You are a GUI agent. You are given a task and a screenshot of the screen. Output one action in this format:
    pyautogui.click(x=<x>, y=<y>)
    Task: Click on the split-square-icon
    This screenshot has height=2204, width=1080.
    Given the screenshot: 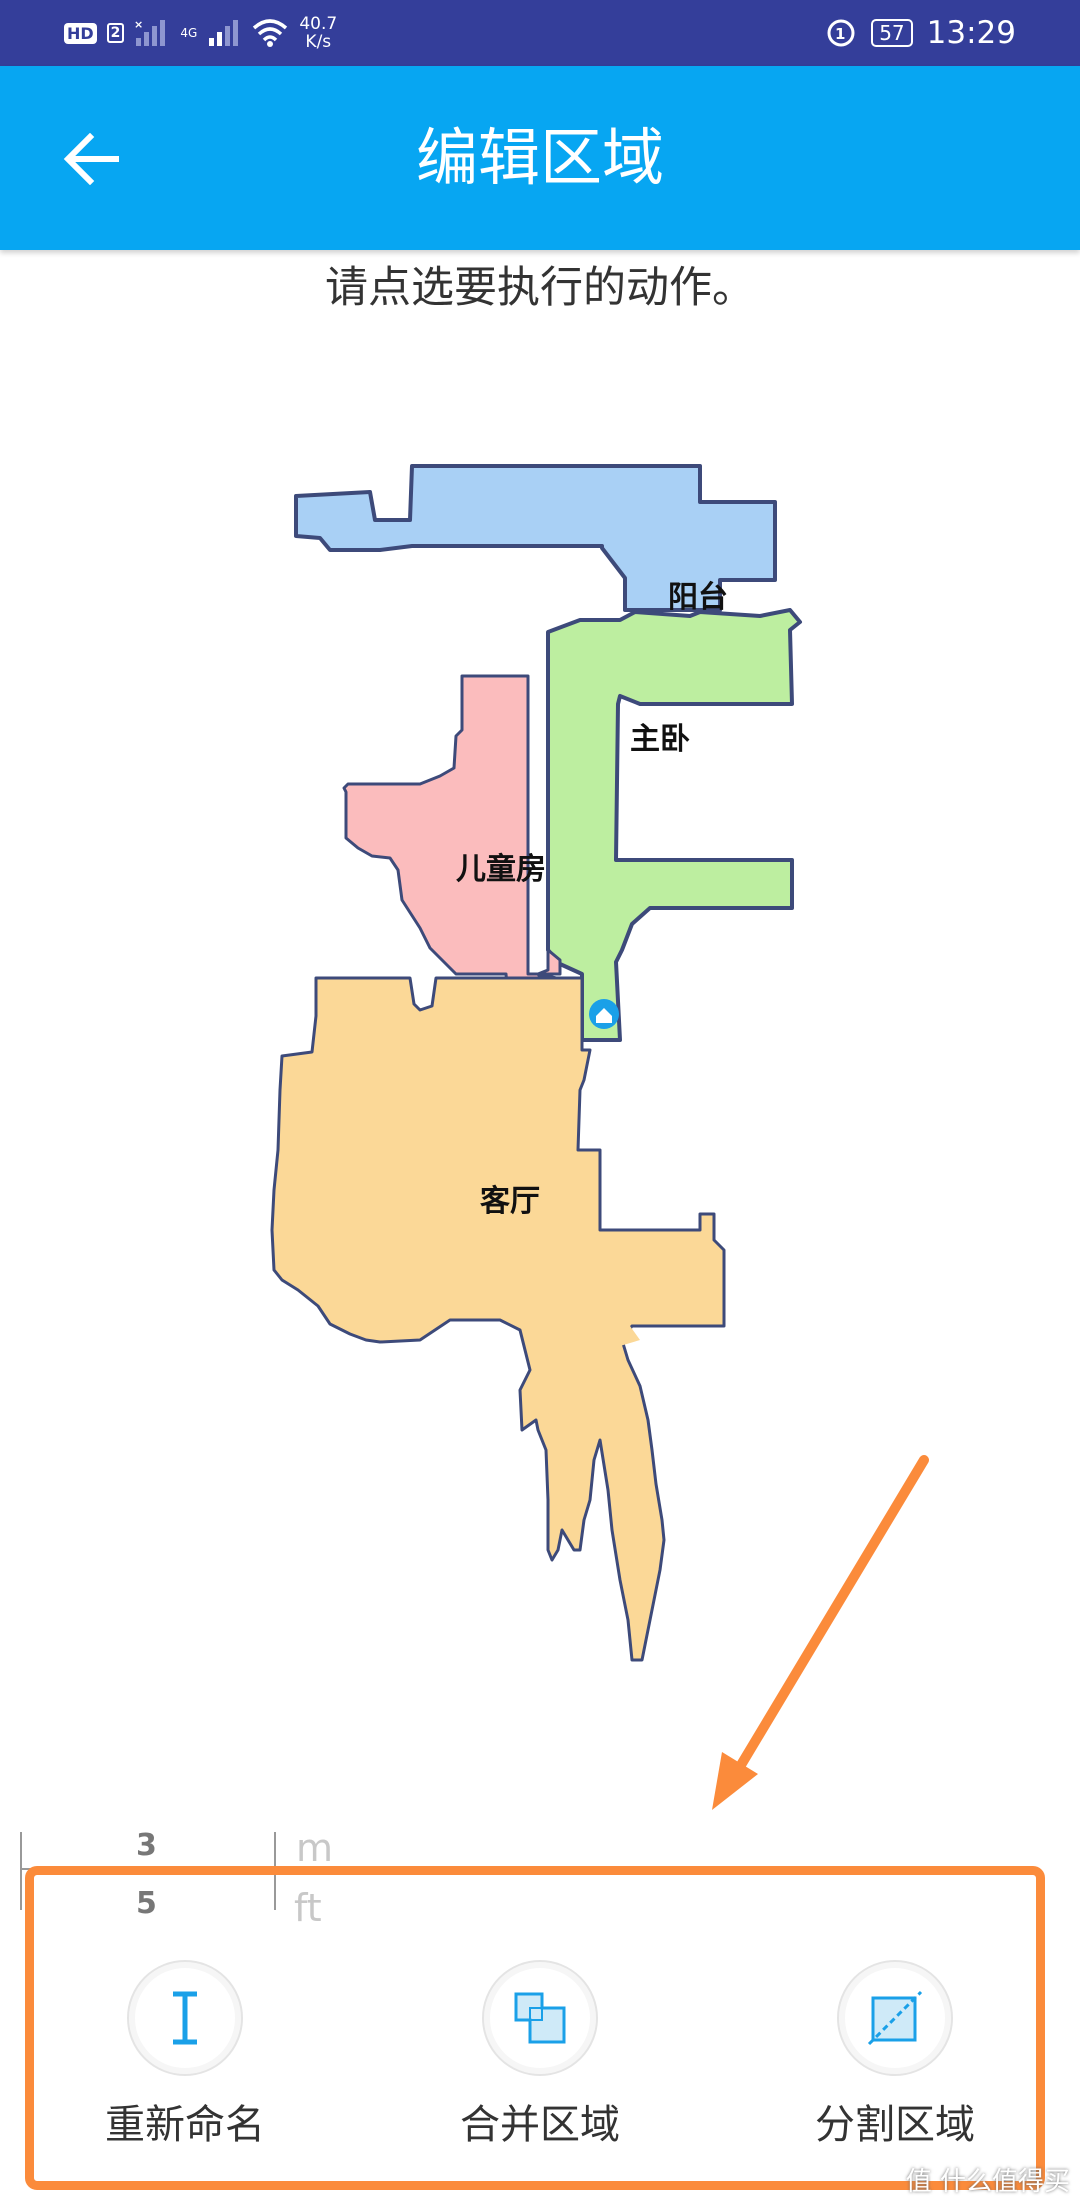 What is the action you would take?
    pyautogui.click(x=895, y=2018)
    